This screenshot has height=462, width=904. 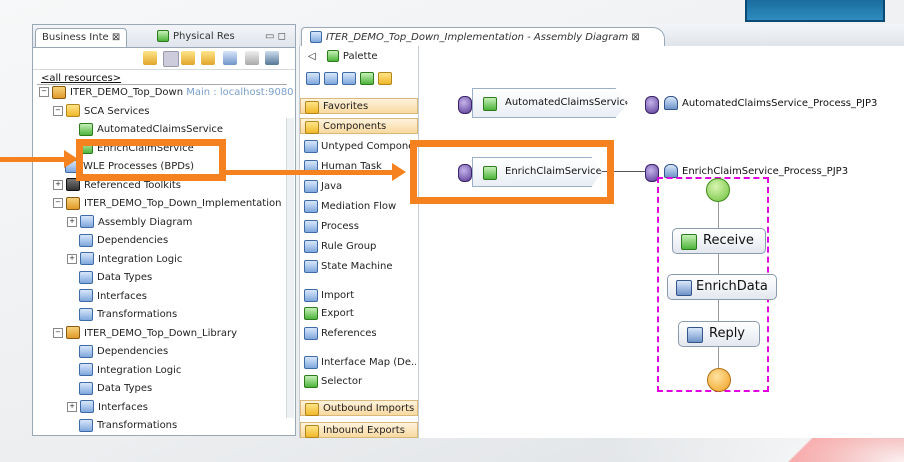 What do you see at coordinates (252, 58) in the screenshot?
I see `collapse-all-icon` at bounding box center [252, 58].